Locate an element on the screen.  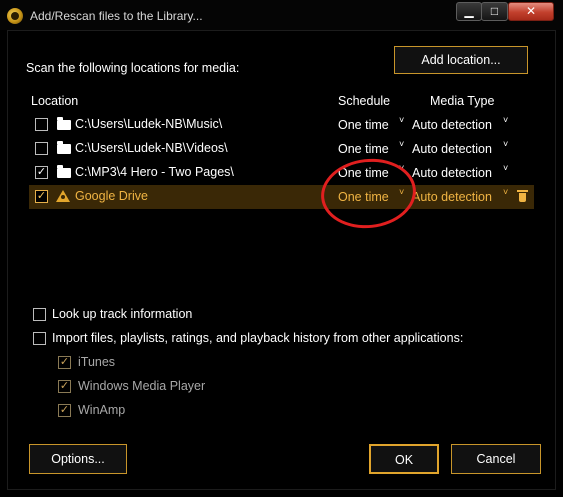
winamp-label: WinAmp is located at coordinates (102, 410).